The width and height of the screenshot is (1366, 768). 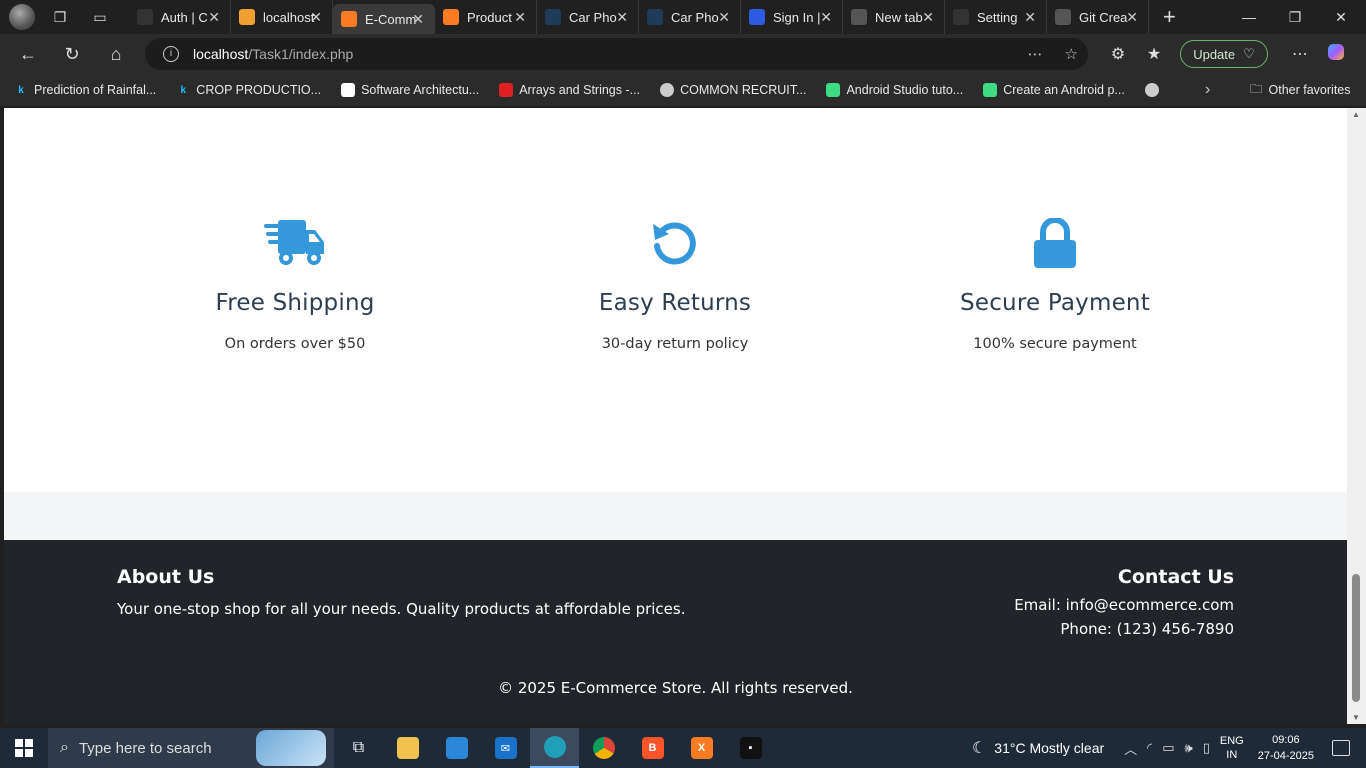 What do you see at coordinates (1154, 90) in the screenshot?
I see `bookmark-item` at bounding box center [1154, 90].